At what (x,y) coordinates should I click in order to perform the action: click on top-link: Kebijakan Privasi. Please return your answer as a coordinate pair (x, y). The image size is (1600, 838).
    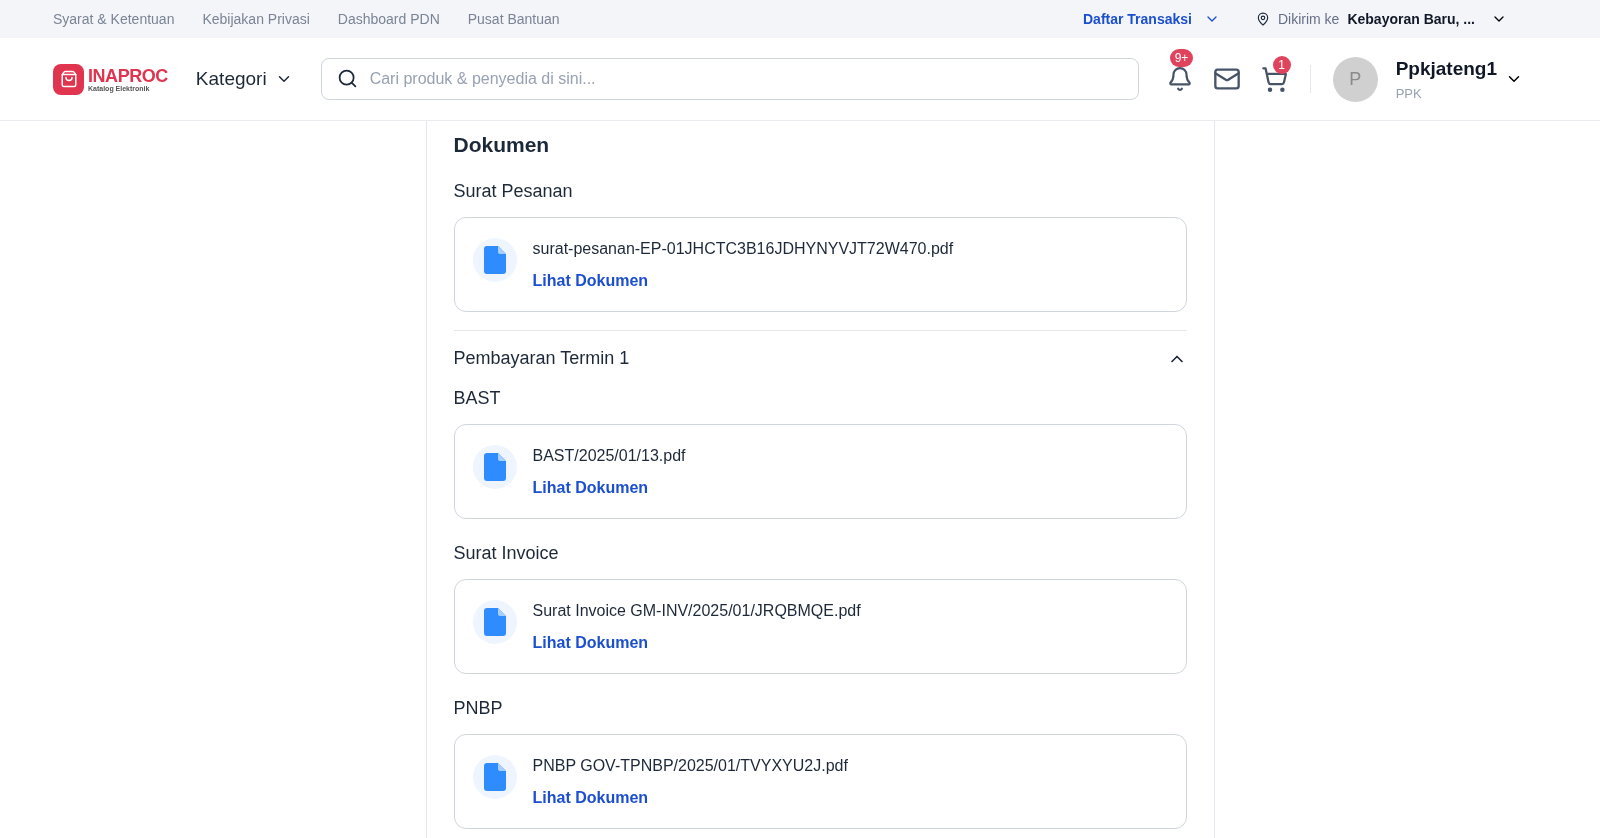
    Looking at the image, I should click on (256, 19).